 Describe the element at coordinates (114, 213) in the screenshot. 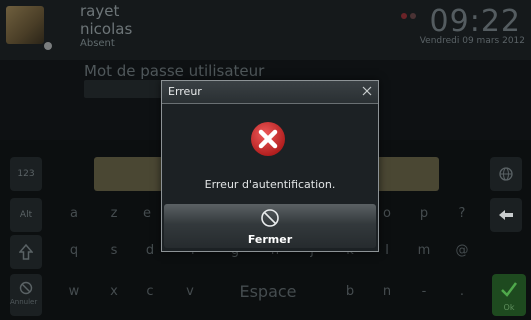

I see `key-z: z` at that location.